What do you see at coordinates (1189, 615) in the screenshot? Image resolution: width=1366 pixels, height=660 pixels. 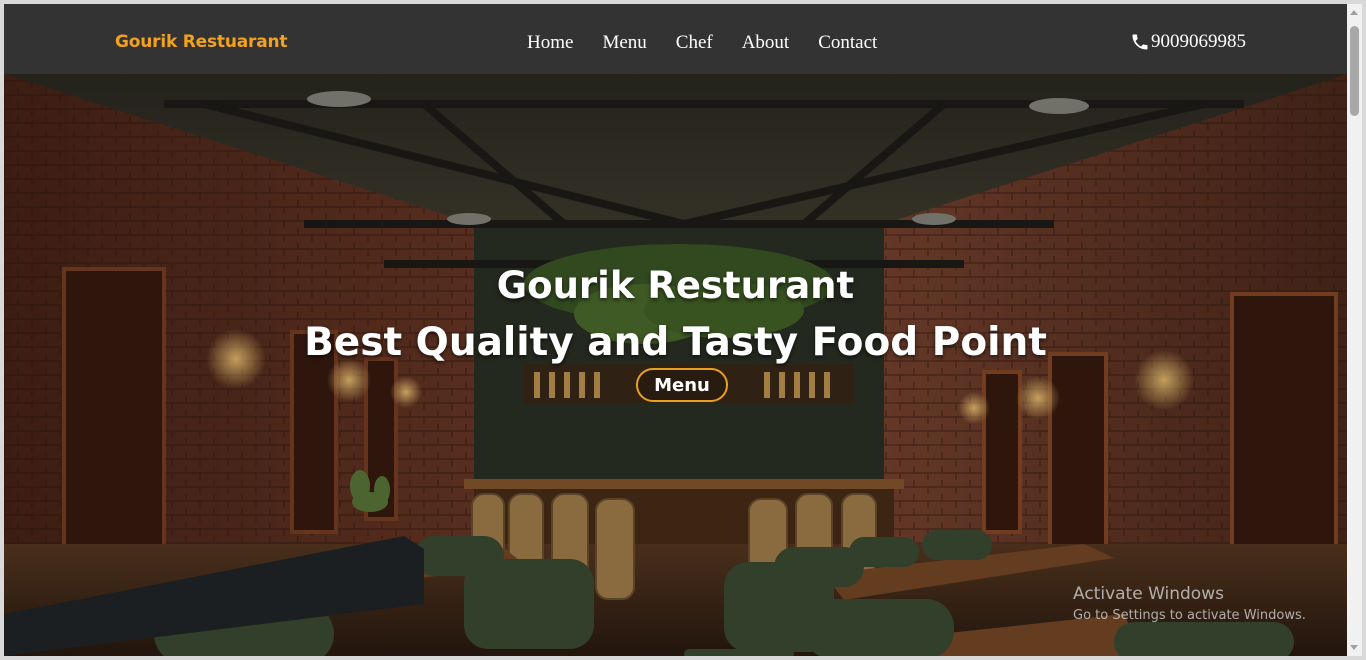 I see `watermark-subtitle: Go to Settings to activate Windows.` at bounding box center [1189, 615].